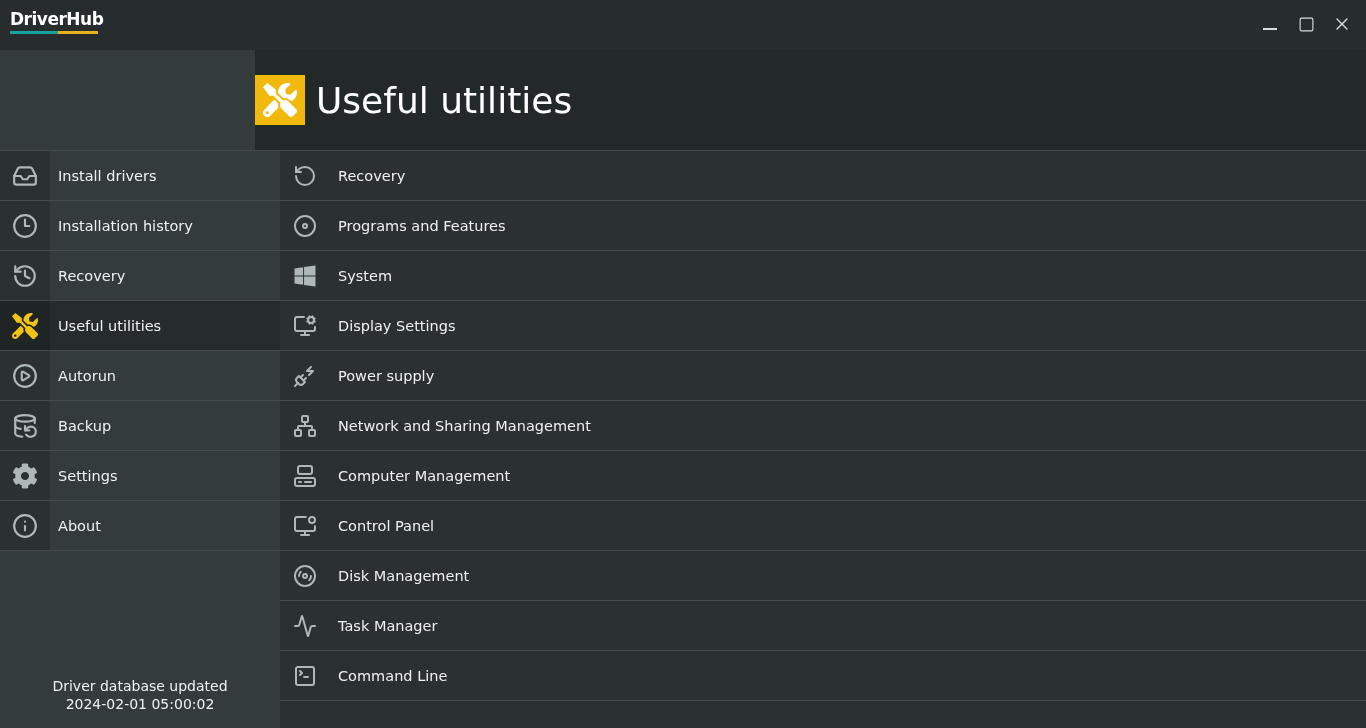 The width and height of the screenshot is (1366, 728). Describe the element at coordinates (140, 686) in the screenshot. I see `database-status-text: Driver database updated` at that location.